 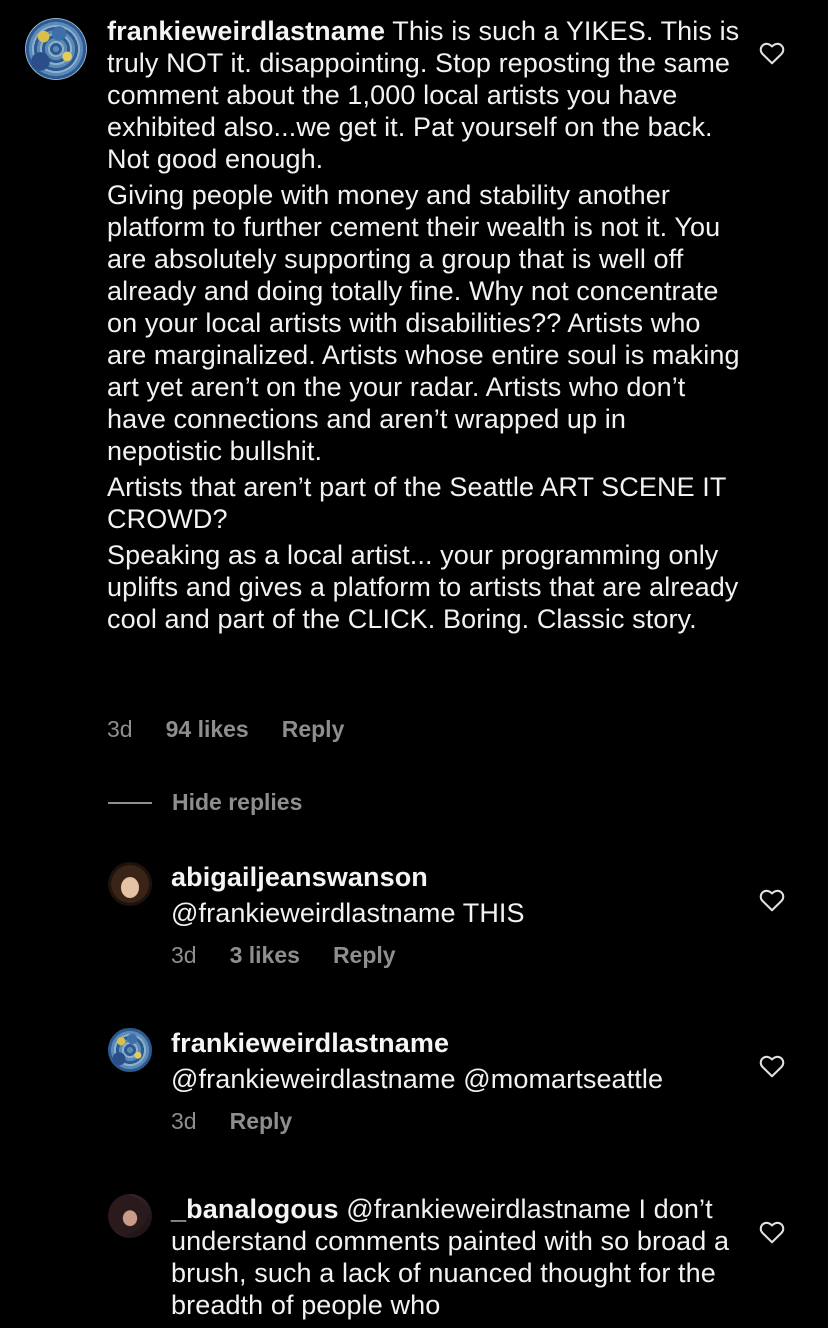 I want to click on hide-replies-label: Hide replies, so click(x=237, y=802).